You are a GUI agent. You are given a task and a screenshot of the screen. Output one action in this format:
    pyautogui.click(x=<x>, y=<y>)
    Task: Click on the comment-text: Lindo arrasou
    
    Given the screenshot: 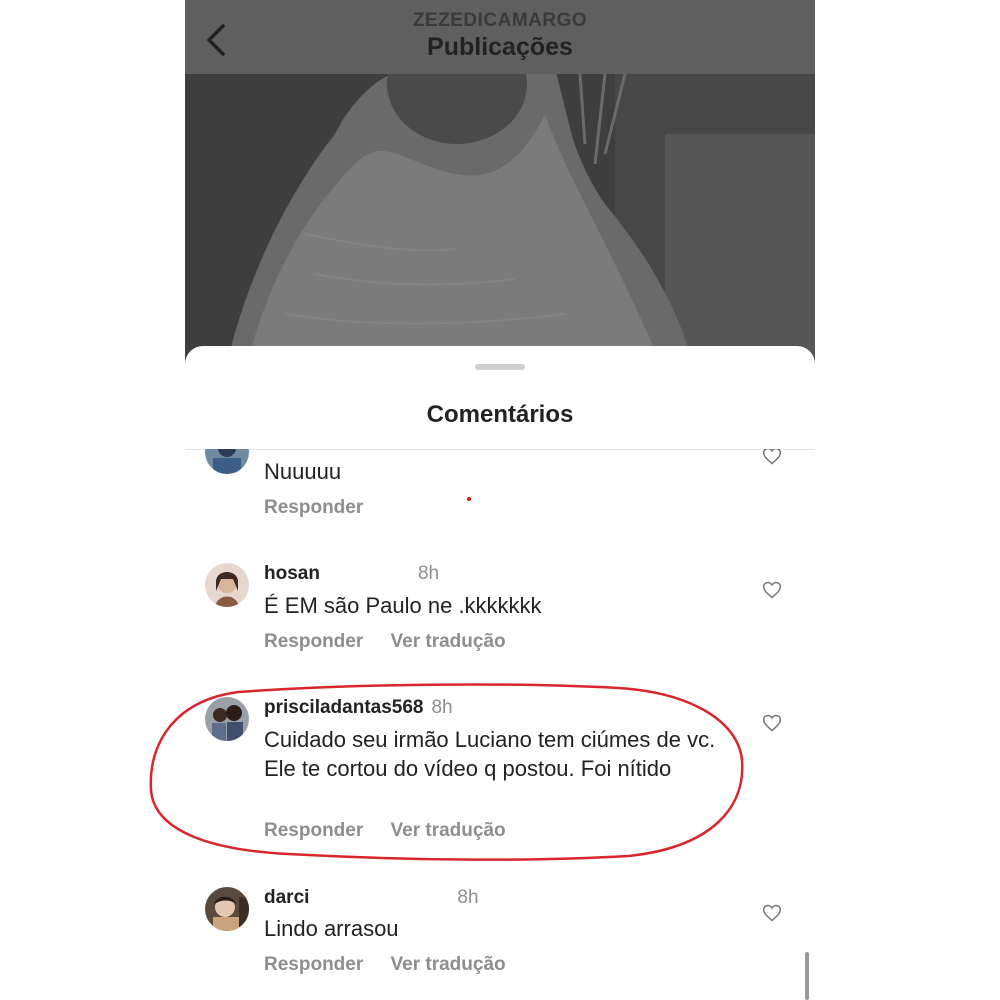 What is the action you would take?
    pyautogui.click(x=331, y=928)
    